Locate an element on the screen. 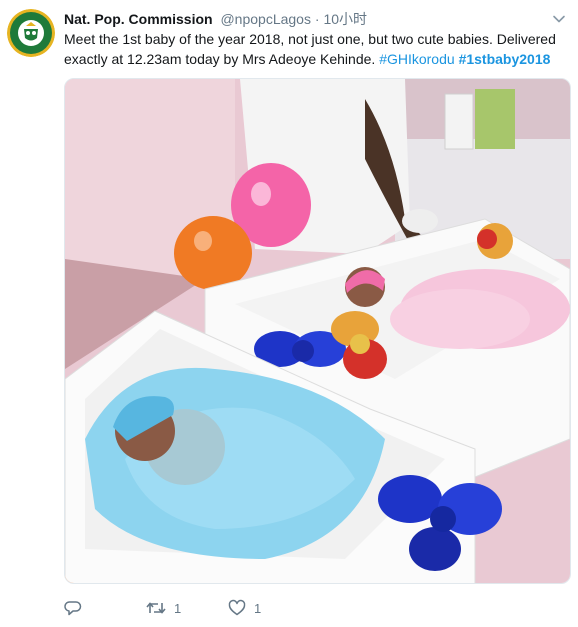 This screenshot has height=627, width=578. retweet-count: 1 is located at coordinates (178, 608).